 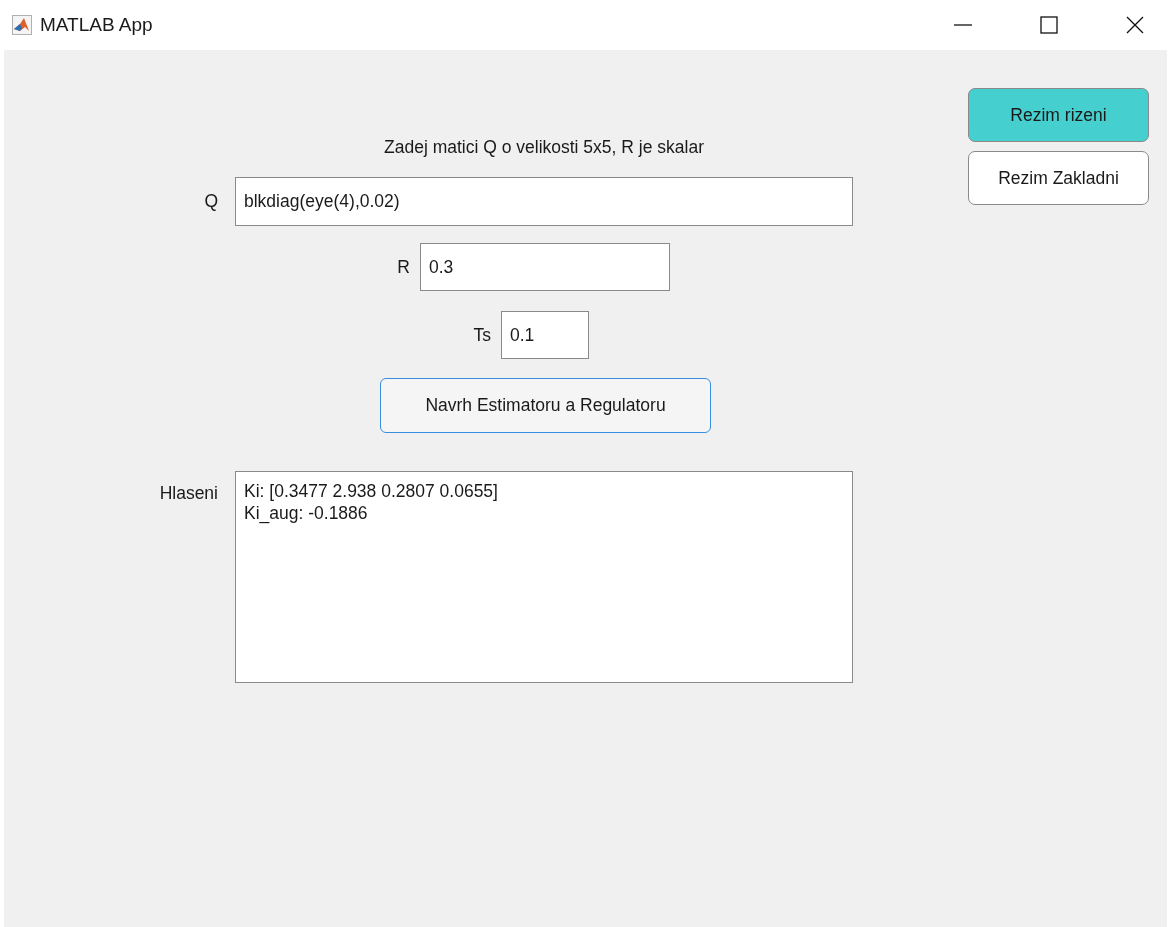 I want to click on input-field: blkdiag(eye(4),0.02), so click(x=544, y=201).